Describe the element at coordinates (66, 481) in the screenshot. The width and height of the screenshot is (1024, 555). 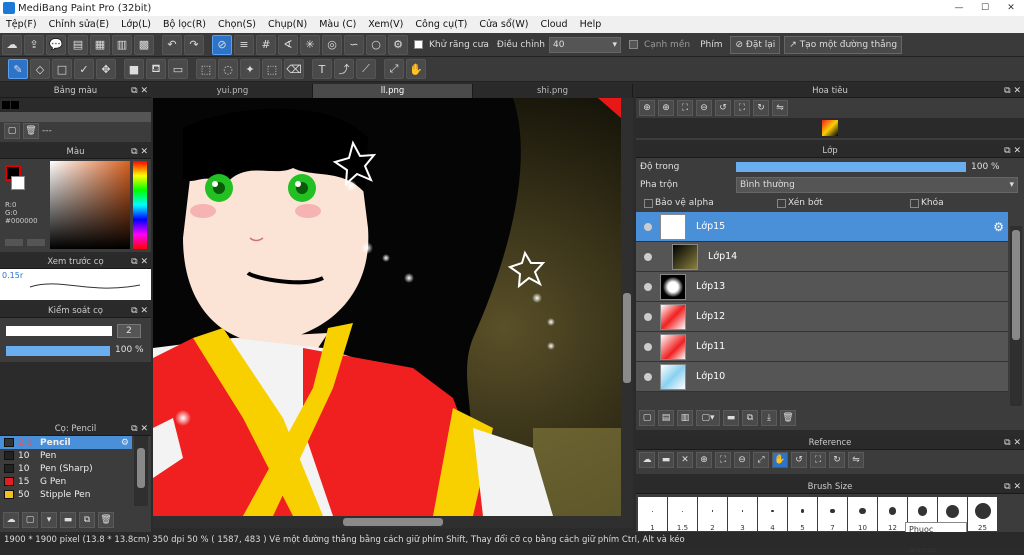
I see `brush-item: 15 G Pen` at that location.